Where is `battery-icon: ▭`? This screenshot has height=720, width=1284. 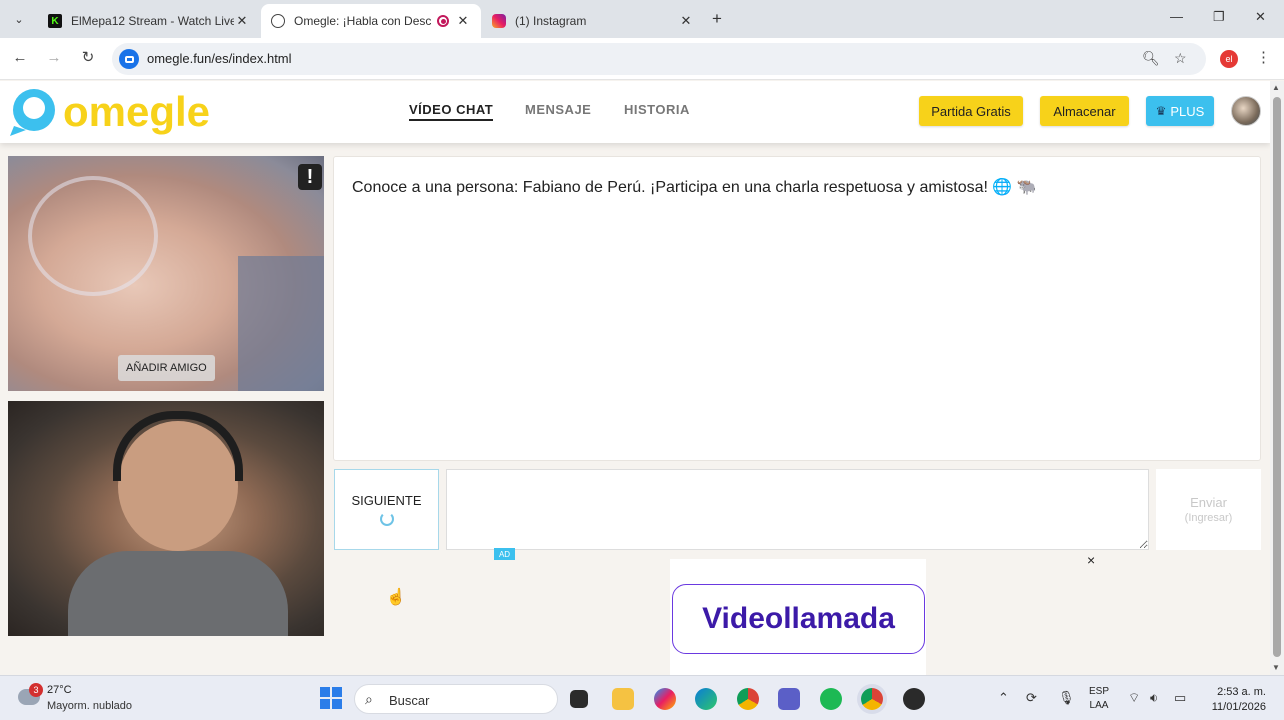 battery-icon: ▭ is located at coordinates (1180, 698).